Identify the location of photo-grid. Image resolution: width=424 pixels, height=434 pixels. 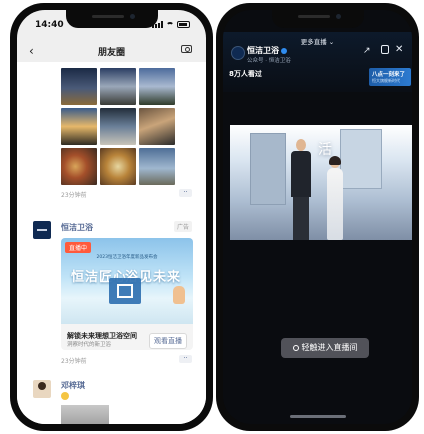
(118, 126).